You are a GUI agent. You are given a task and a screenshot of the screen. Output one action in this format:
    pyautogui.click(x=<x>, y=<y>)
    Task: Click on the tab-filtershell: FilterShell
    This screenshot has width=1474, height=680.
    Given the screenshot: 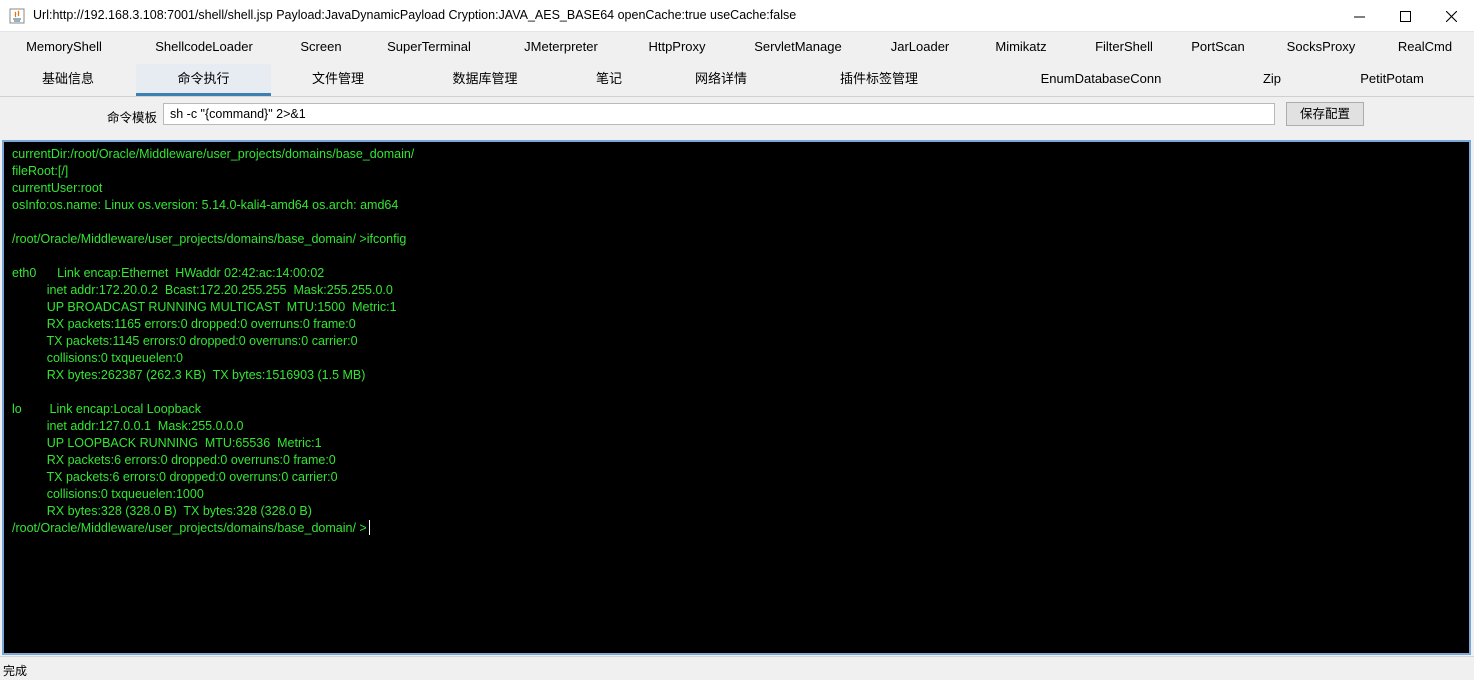 What is the action you would take?
    pyautogui.click(x=1124, y=48)
    